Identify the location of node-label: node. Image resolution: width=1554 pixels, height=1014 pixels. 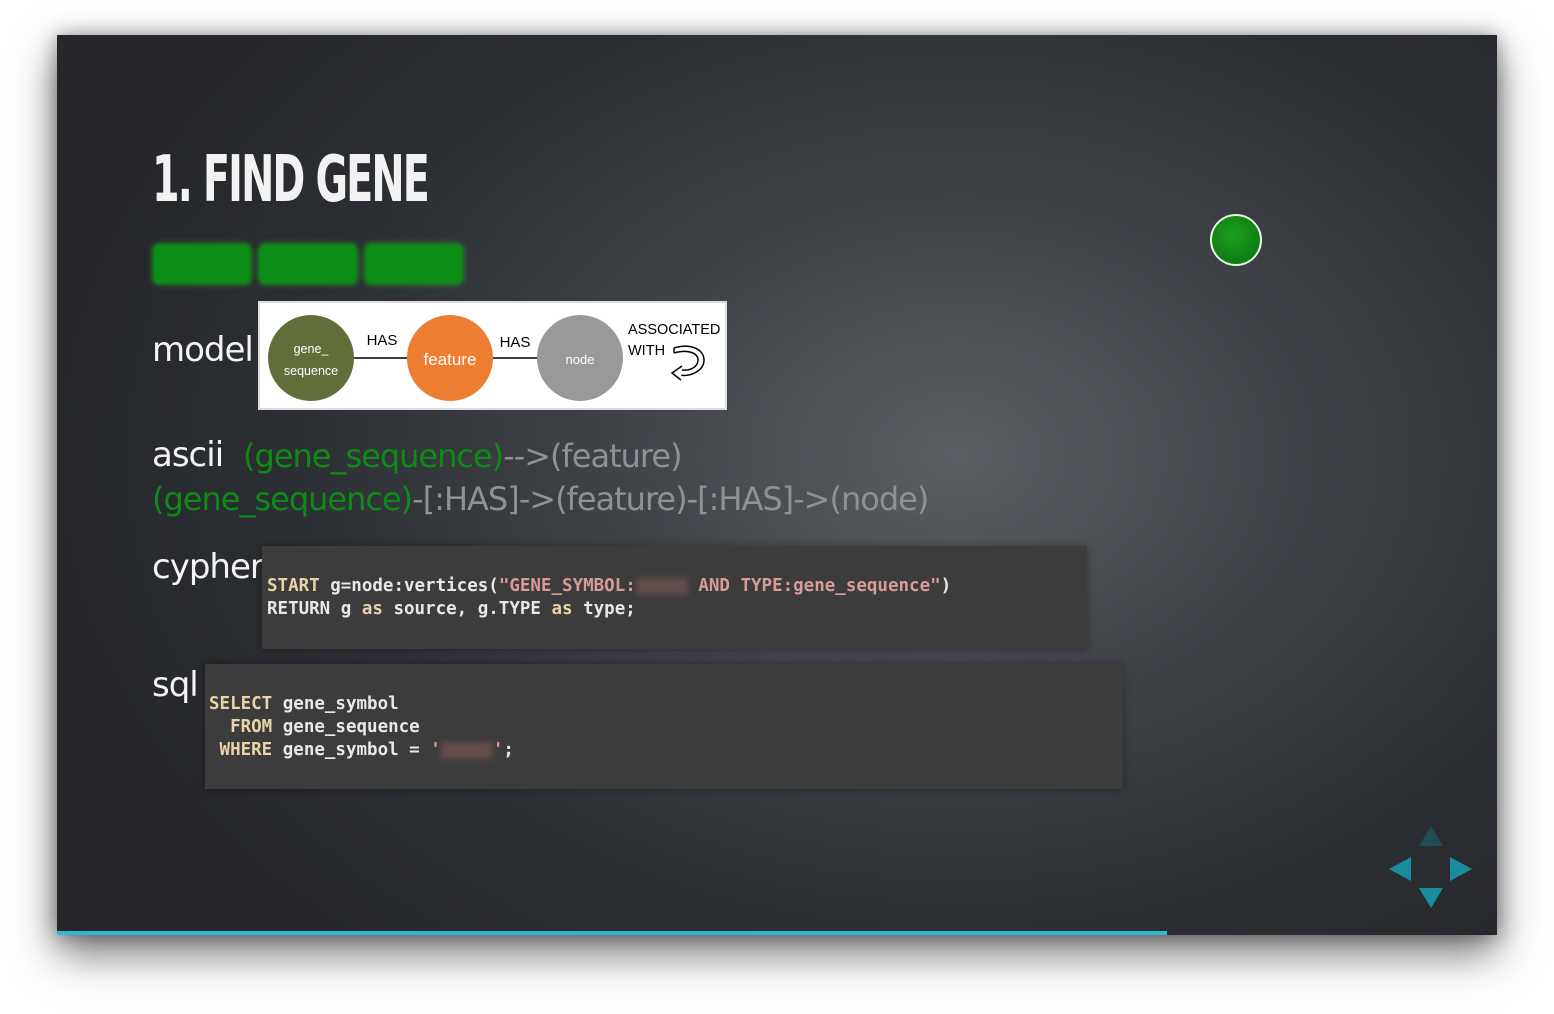
(580, 359).